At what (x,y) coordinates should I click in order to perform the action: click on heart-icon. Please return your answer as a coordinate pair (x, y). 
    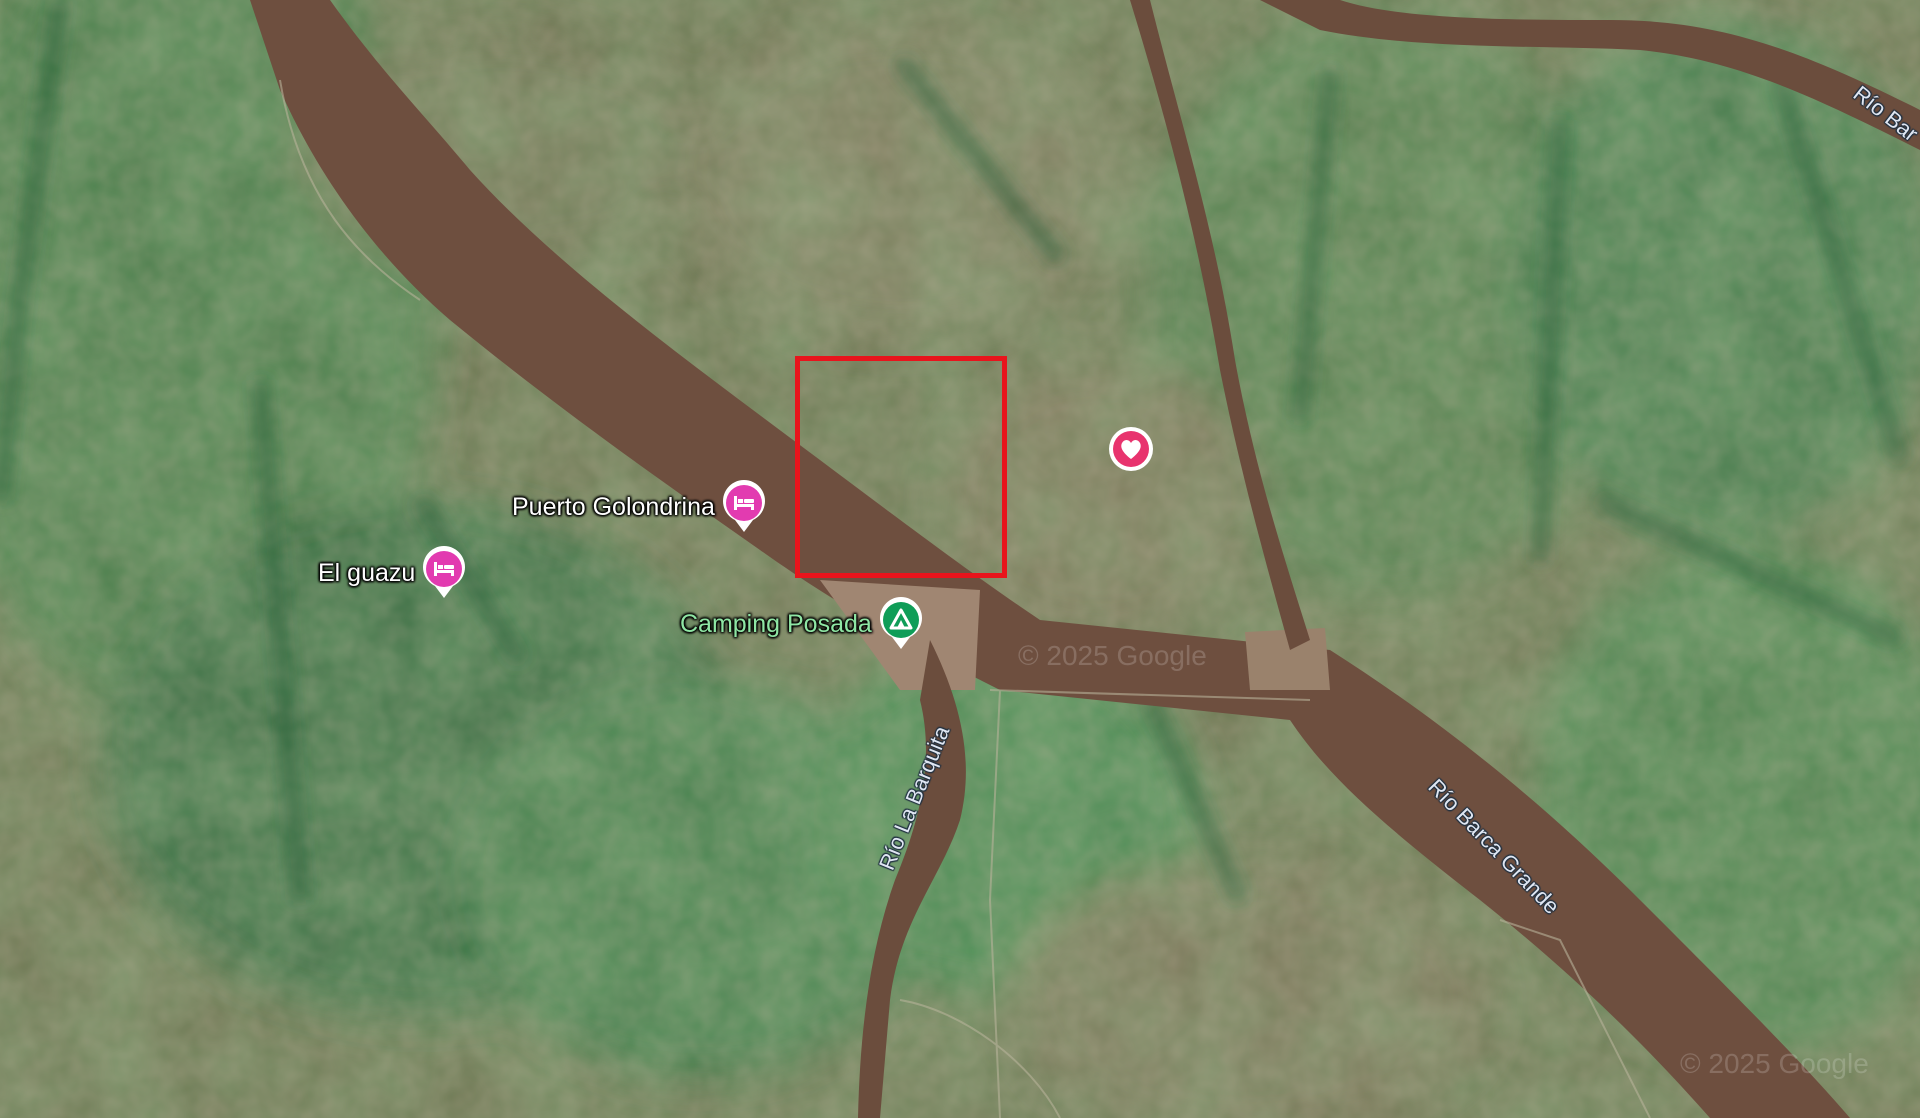
    Looking at the image, I should click on (1131, 449).